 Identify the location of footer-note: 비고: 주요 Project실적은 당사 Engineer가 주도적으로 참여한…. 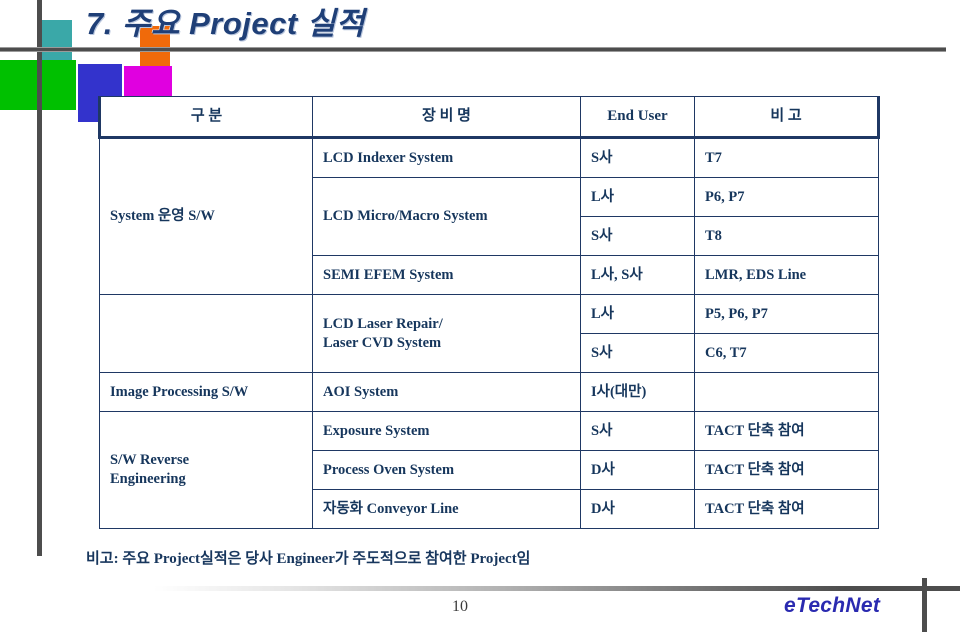
(308, 559).